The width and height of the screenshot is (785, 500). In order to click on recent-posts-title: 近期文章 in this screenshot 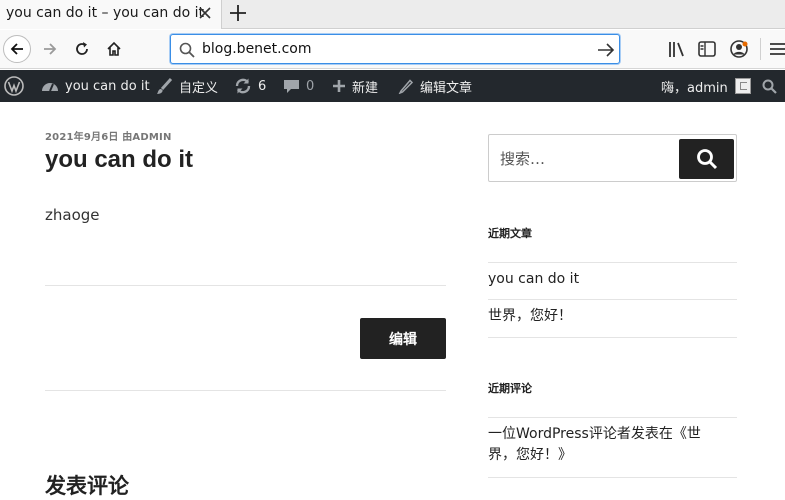, I will do `click(510, 233)`.